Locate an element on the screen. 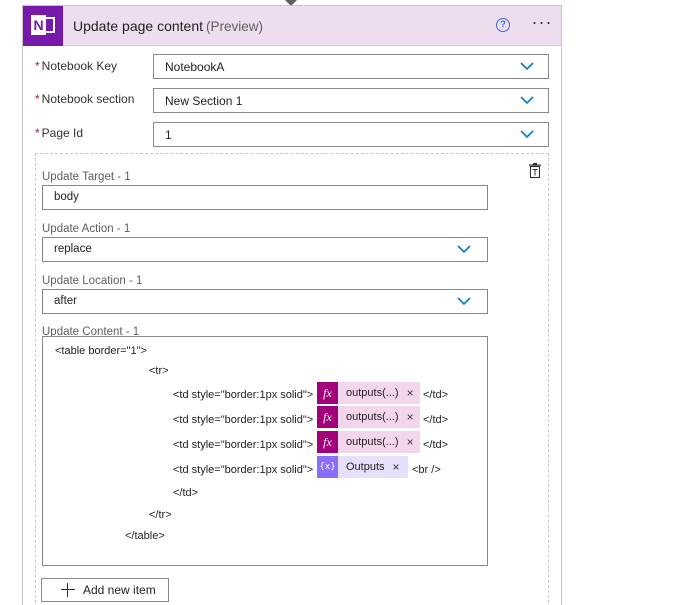 The width and height of the screenshot is (679, 605). update-location-value: after is located at coordinates (66, 301).